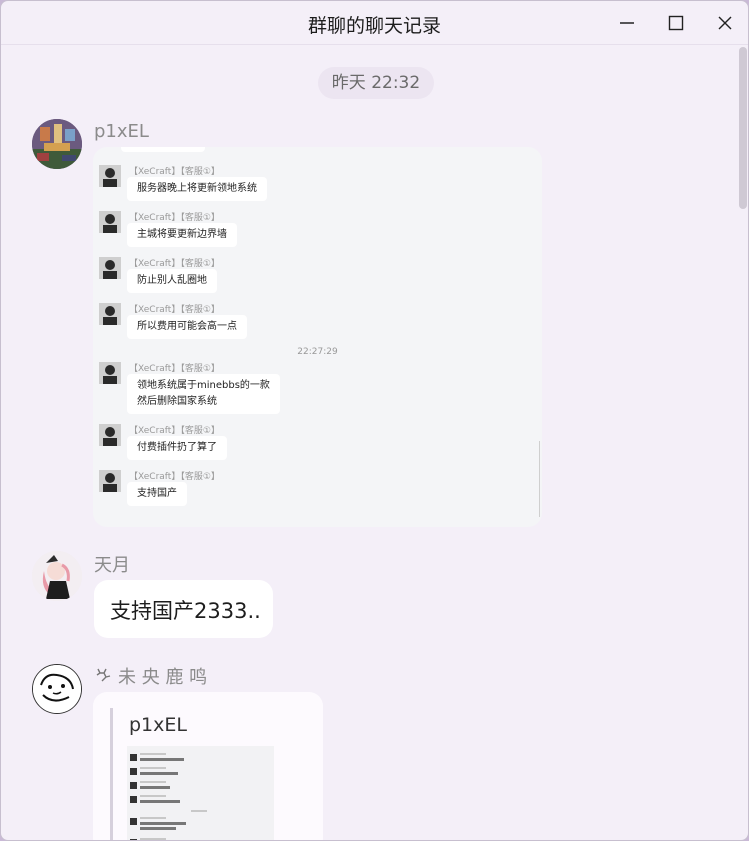 The height and width of the screenshot is (841, 749). I want to click on message-bubble: 主城将要更新边界墙, so click(182, 235).